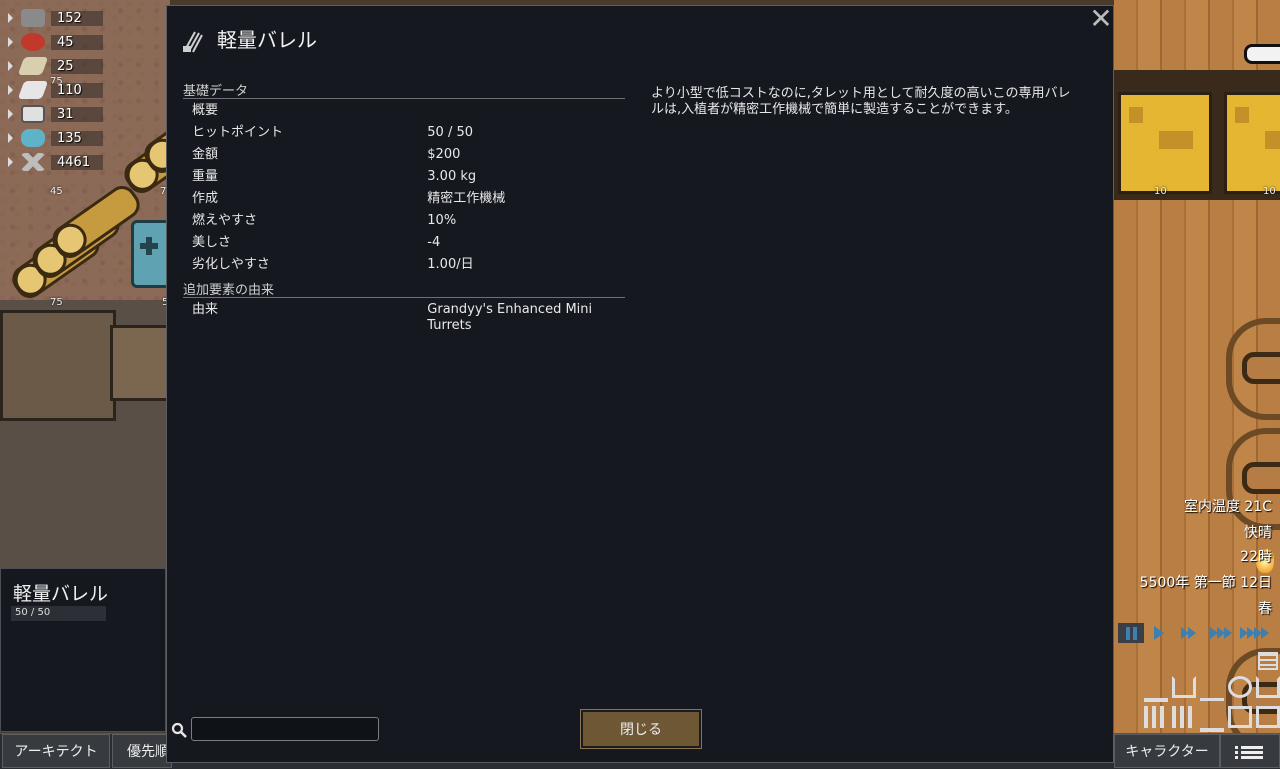 The height and width of the screenshot is (769, 1280). Describe the element at coordinates (450, 132) in the screenshot. I see `stat-value: 50 / 50` at that location.